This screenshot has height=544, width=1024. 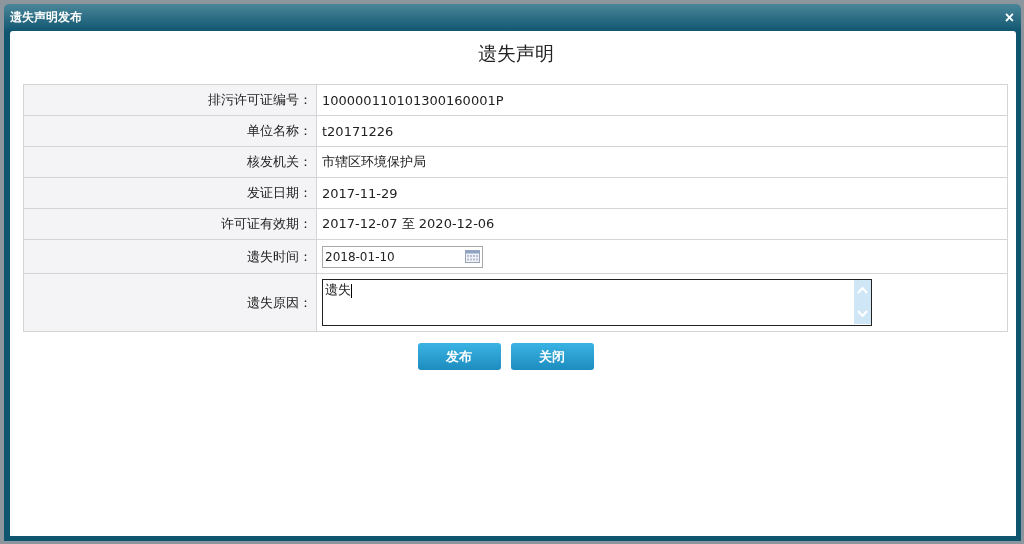 What do you see at coordinates (170, 256) in the screenshot?
I see `field-label: 遗失时间：` at bounding box center [170, 256].